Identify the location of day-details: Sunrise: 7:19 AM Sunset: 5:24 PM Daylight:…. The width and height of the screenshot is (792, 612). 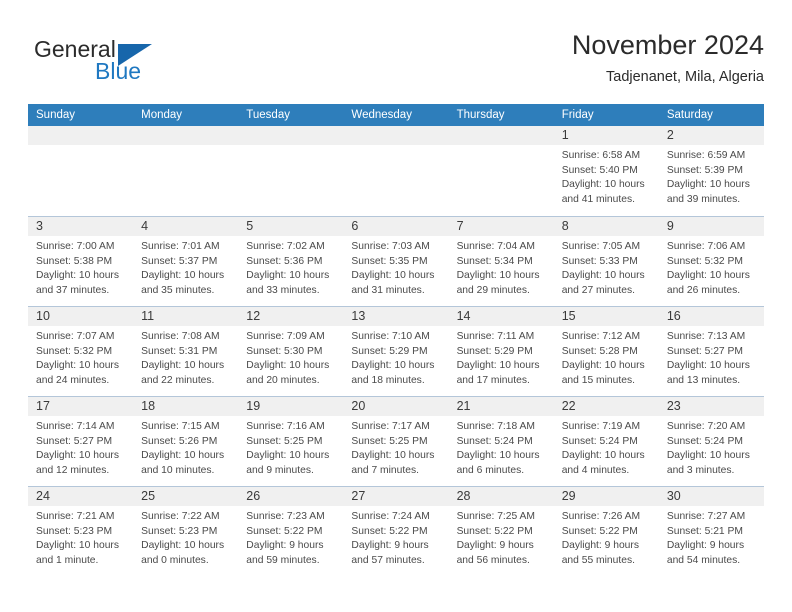
(606, 447).